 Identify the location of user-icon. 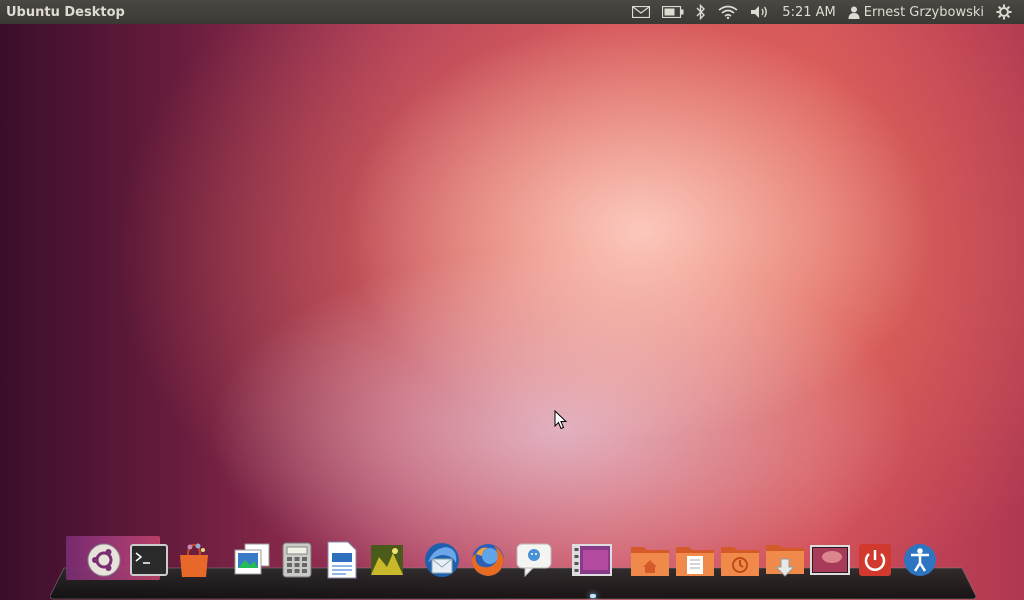
(854, 12).